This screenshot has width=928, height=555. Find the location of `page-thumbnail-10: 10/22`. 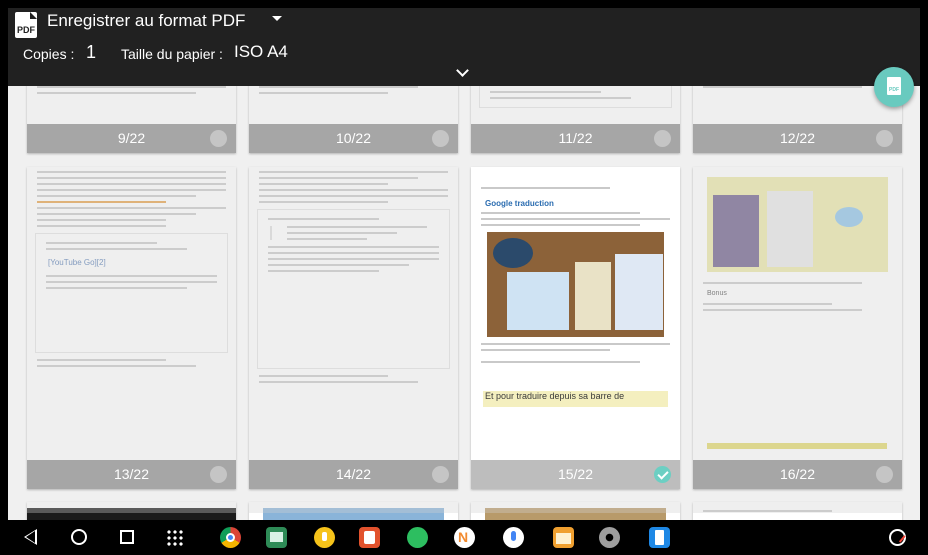

page-thumbnail-10: 10/22 is located at coordinates (353, 119).